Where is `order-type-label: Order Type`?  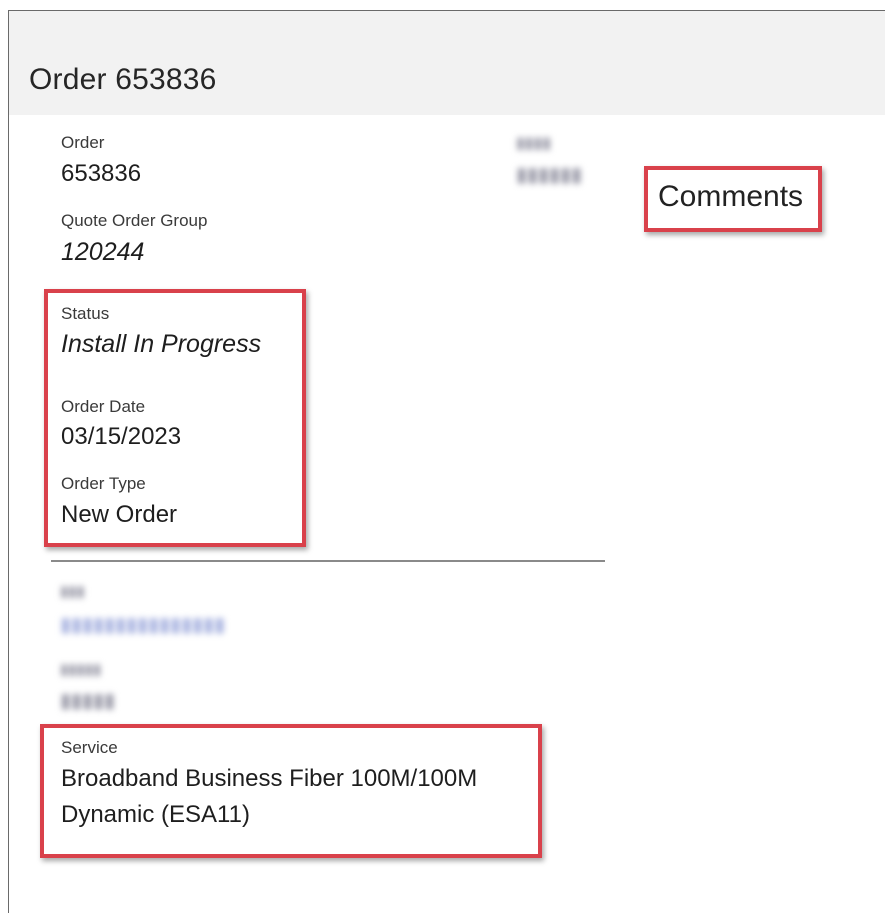 order-type-label: Order Type is located at coordinates (103, 483).